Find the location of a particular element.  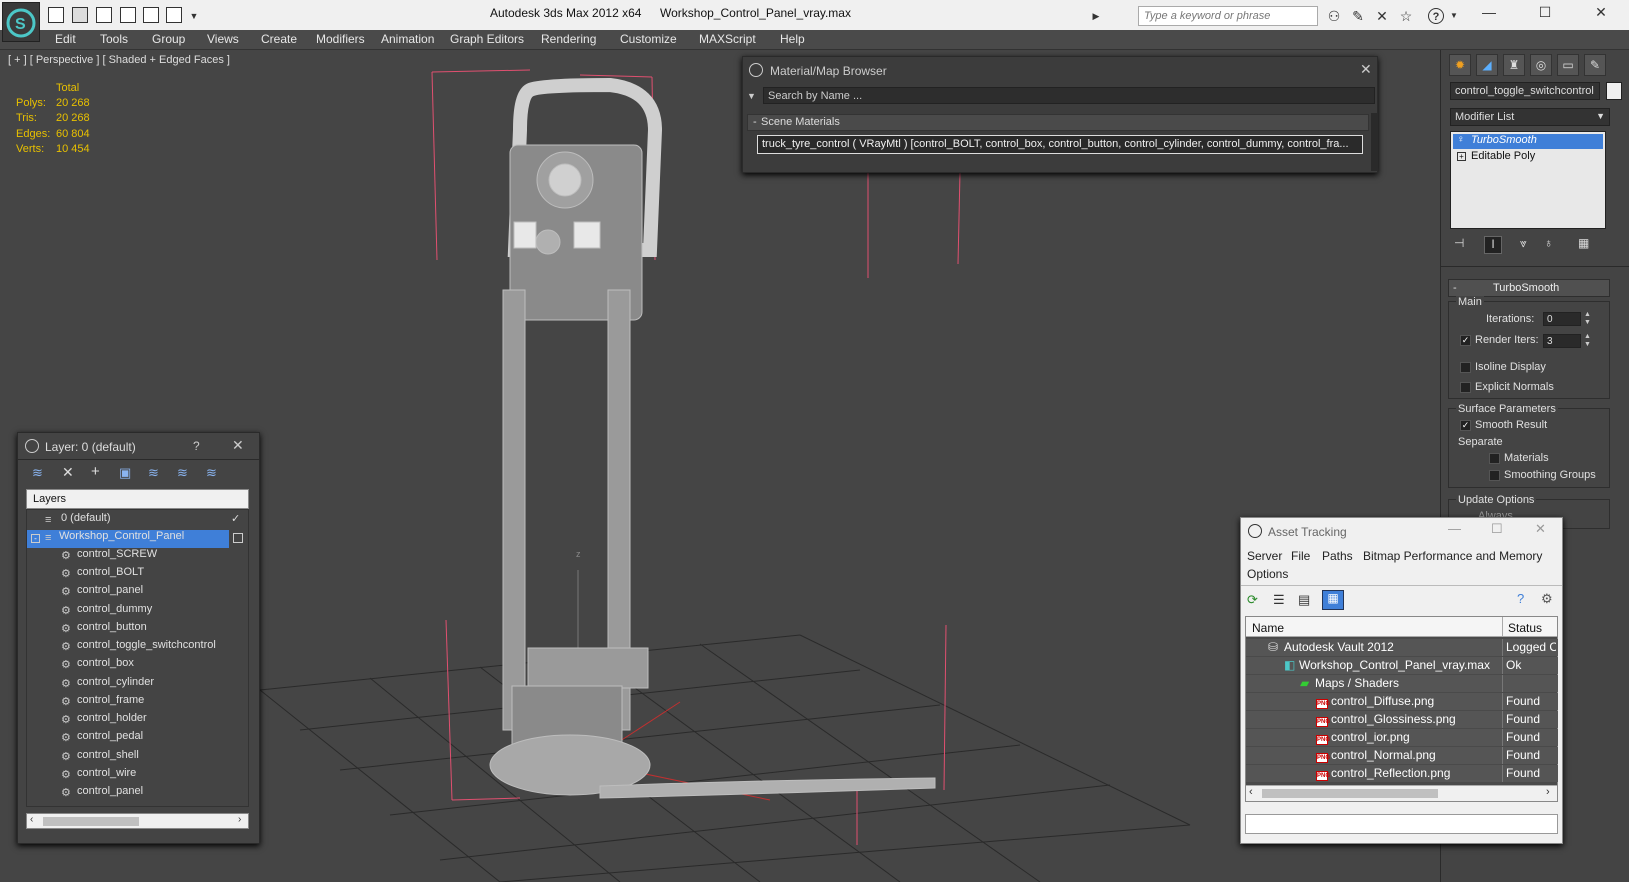

menu-group: Group is located at coordinates (168, 39).